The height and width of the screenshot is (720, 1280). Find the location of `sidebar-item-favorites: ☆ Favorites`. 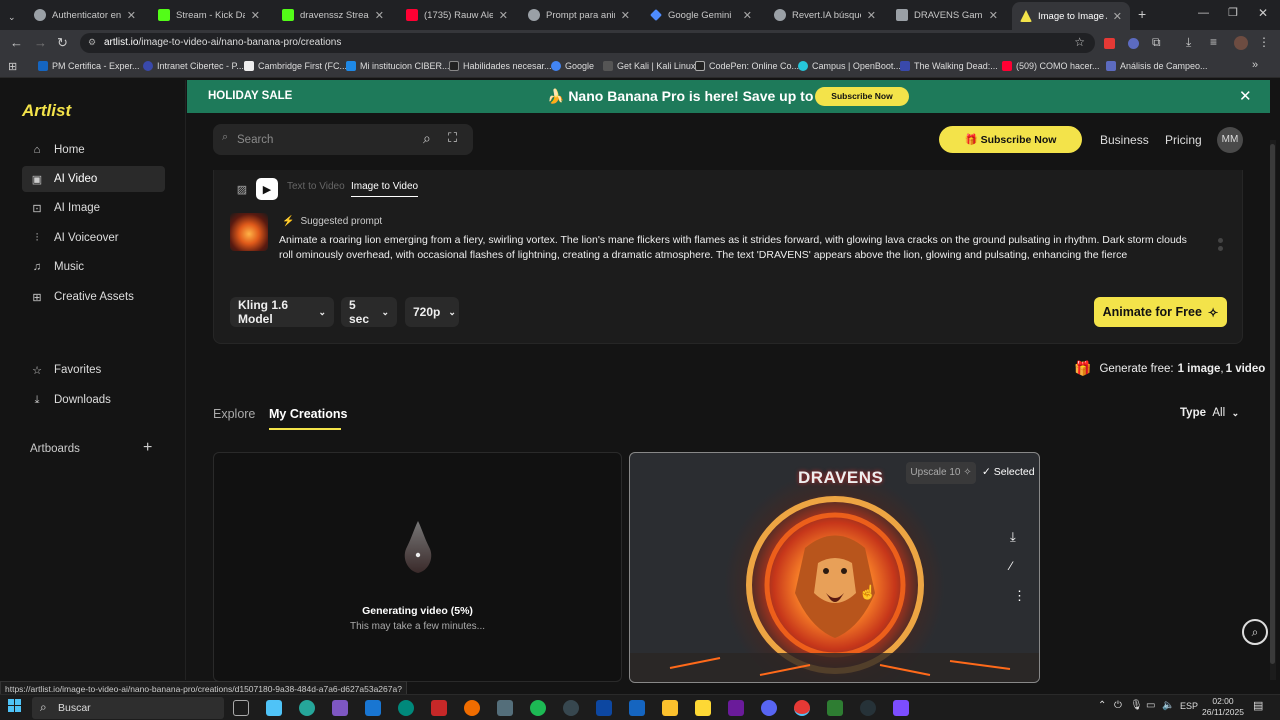

sidebar-item-favorites: ☆ Favorites is located at coordinates (93, 370).